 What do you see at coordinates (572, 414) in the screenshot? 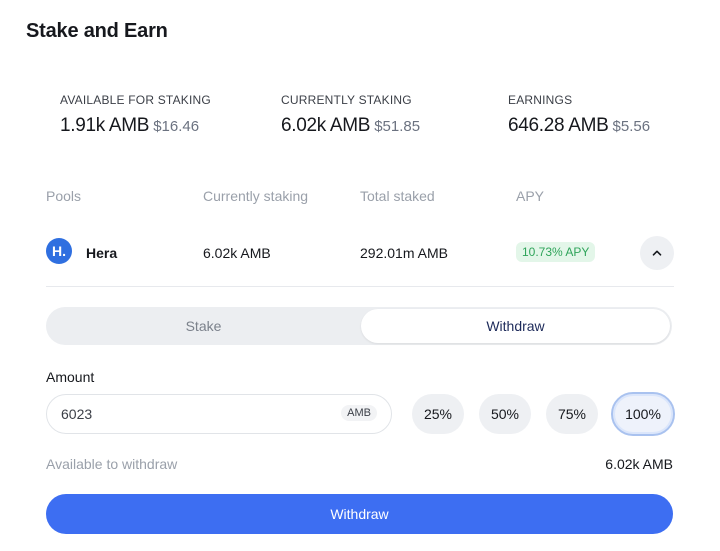
I see `percent-75-button: 75%` at bounding box center [572, 414].